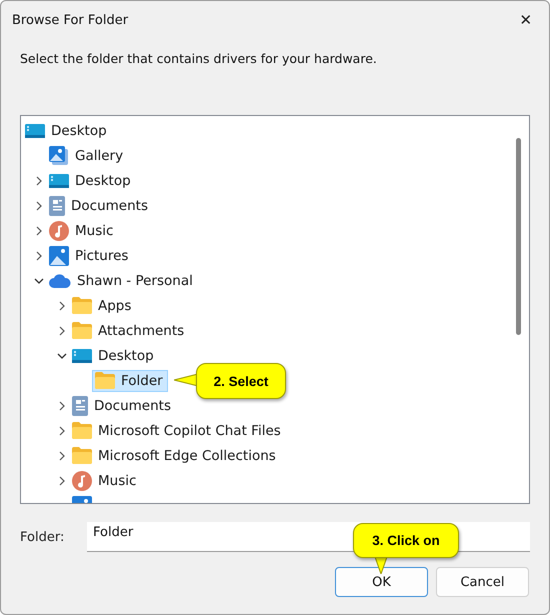 The image size is (550, 615). Describe the element at coordinates (70, 20) in the screenshot. I see `window-title: Browse For Folder` at that location.